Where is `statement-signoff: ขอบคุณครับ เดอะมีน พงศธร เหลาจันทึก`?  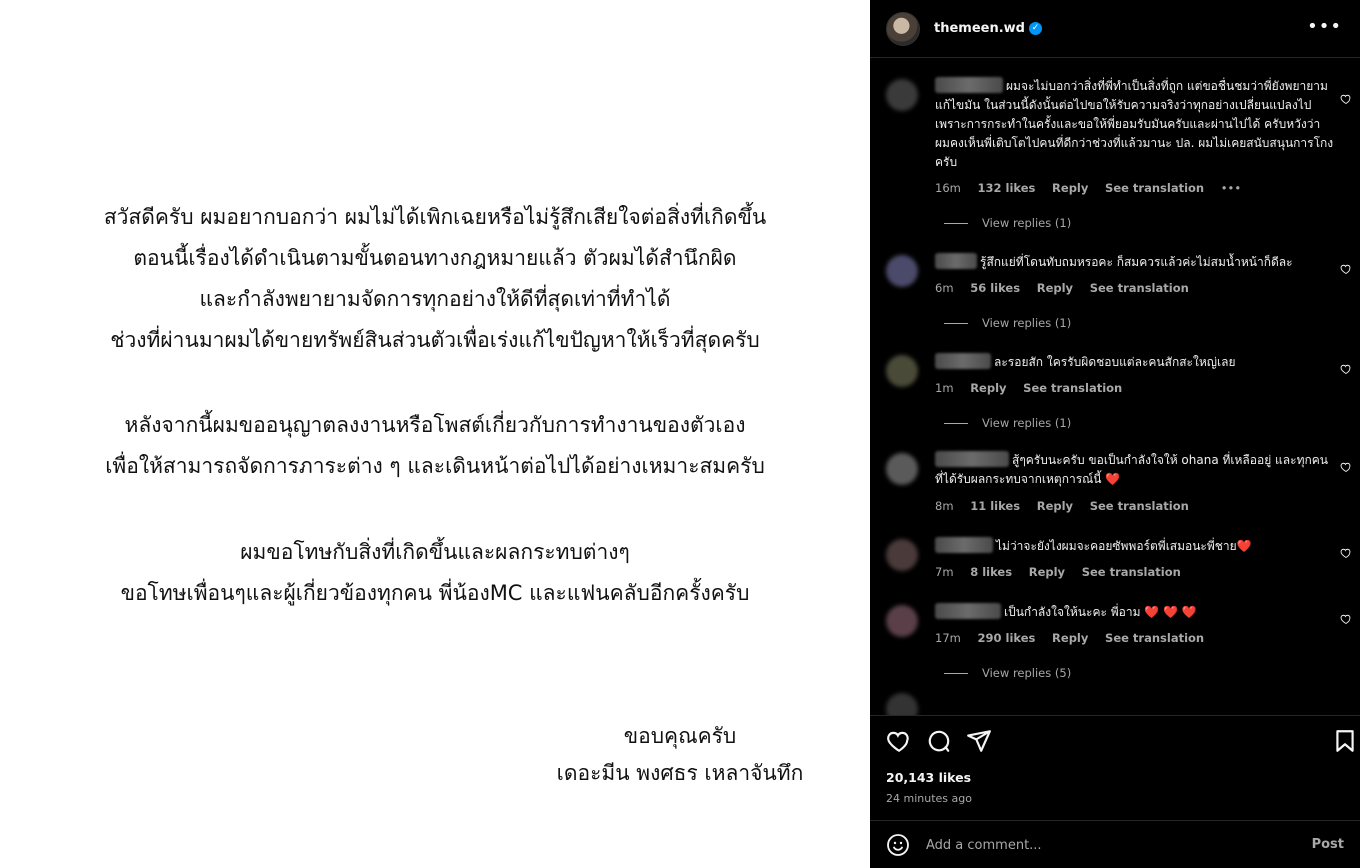
statement-signoff: ขอบคุณครับ เดอะมีน พงศธร เหลาจันทึก is located at coordinates (680, 755).